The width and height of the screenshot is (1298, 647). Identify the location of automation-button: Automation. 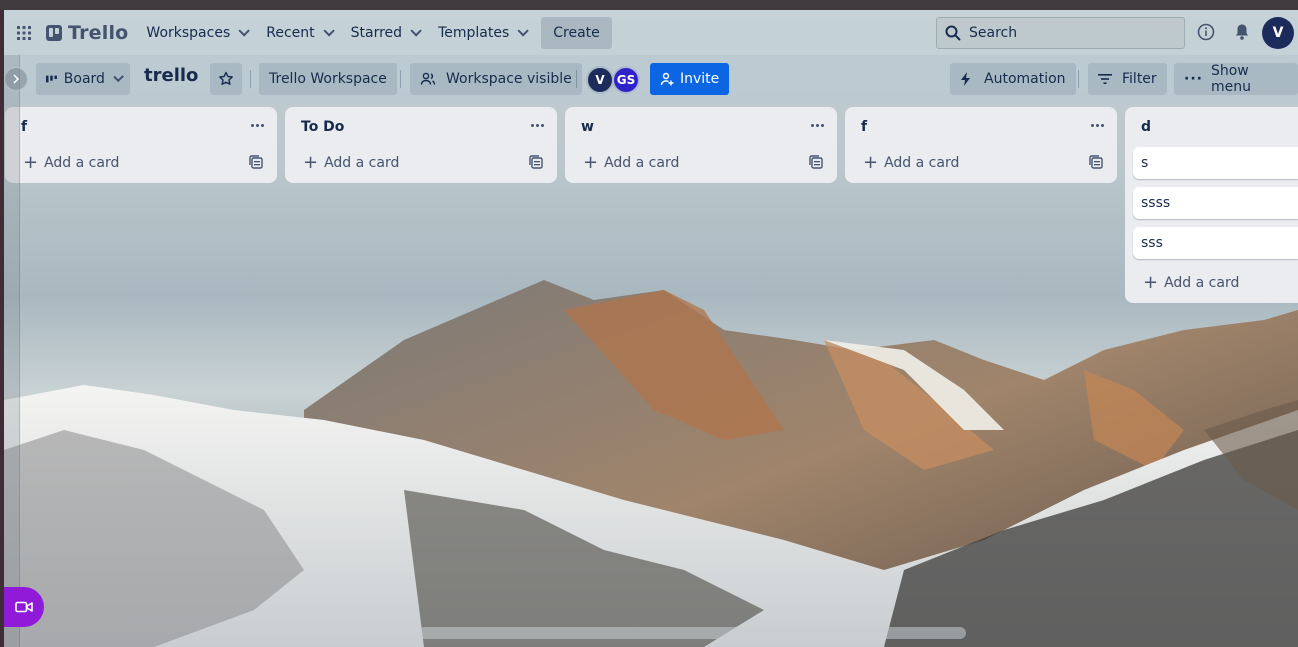
(1013, 79).